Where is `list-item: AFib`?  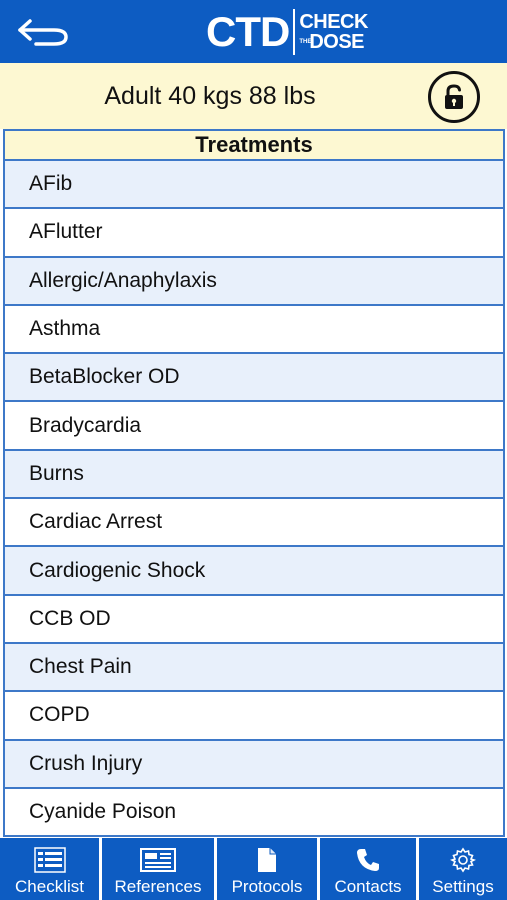
list-item: AFib is located at coordinates (254, 185).